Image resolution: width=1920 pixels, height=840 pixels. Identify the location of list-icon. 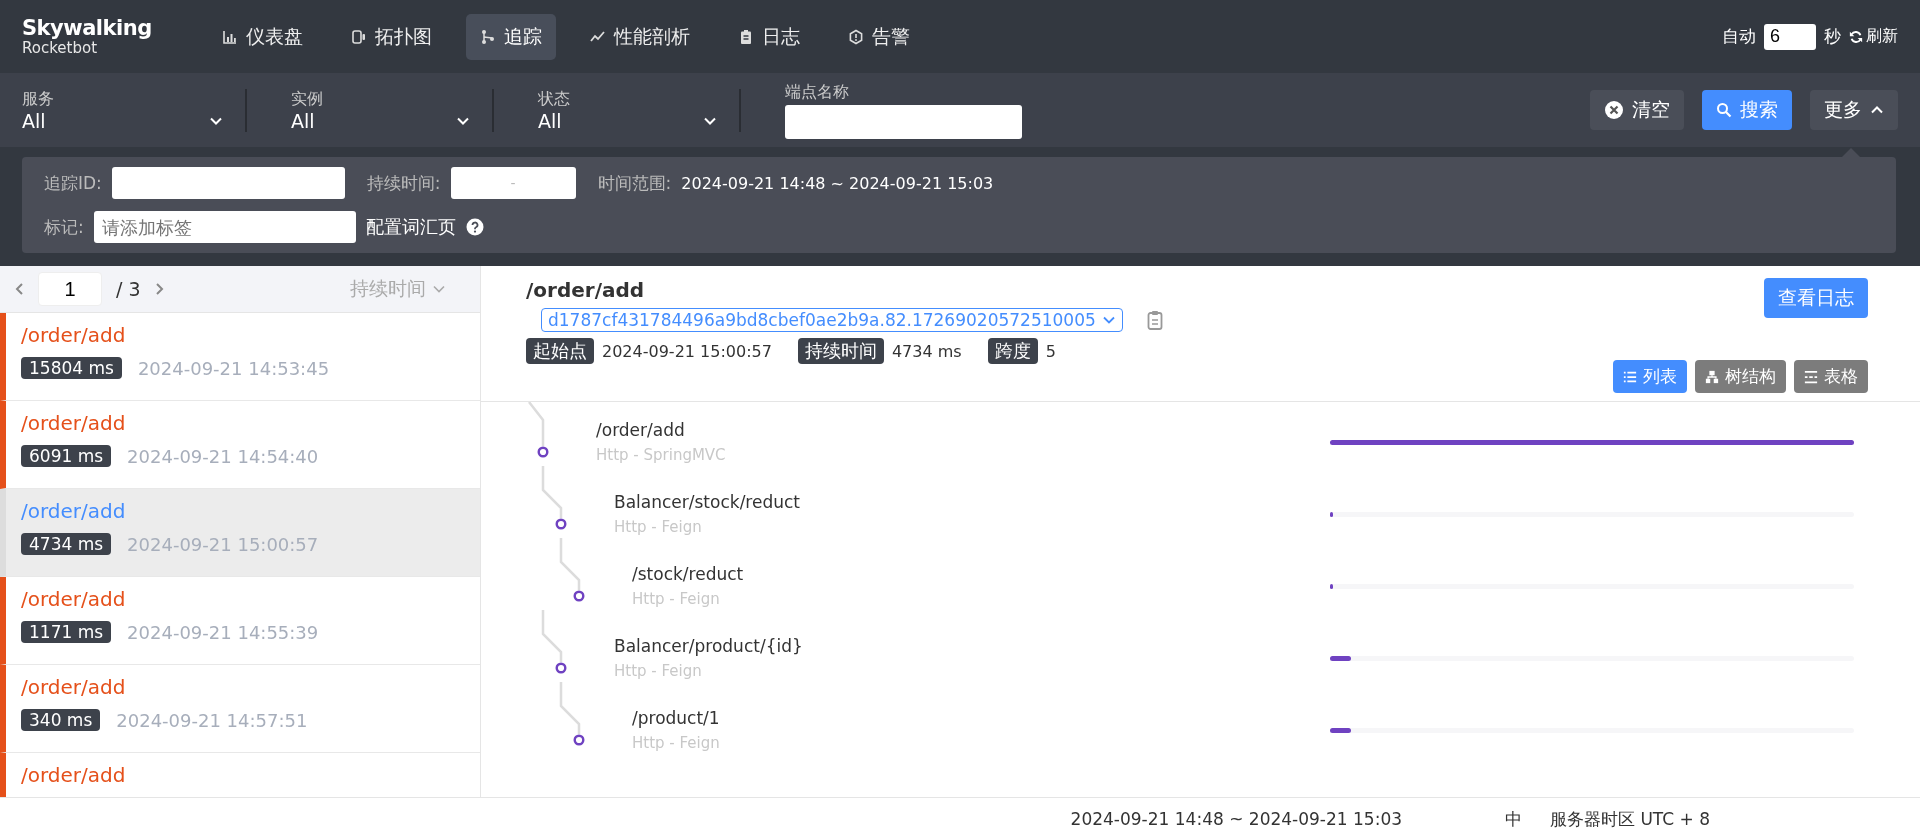
(1630, 376).